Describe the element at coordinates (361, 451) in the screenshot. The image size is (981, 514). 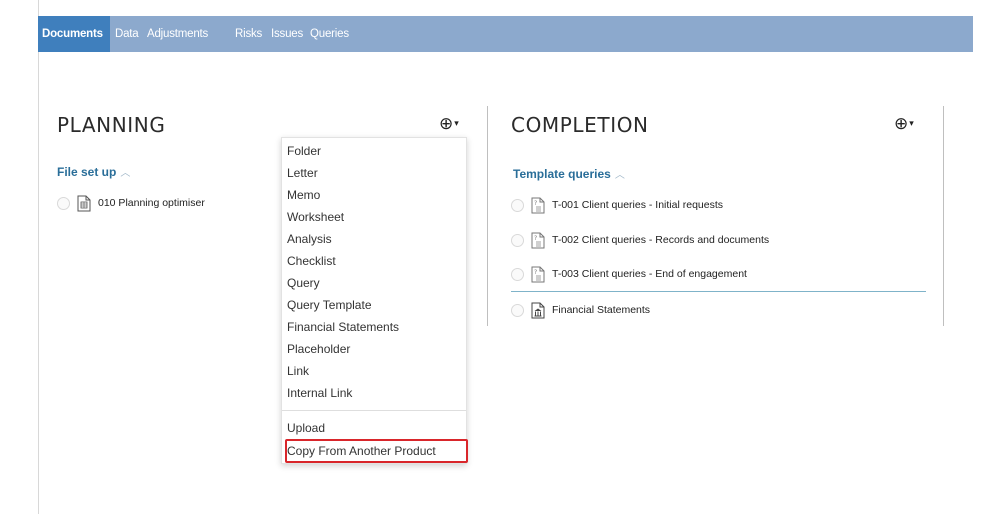
I see `menu-item-copy-from-another-product: Copy From Another Product` at that location.